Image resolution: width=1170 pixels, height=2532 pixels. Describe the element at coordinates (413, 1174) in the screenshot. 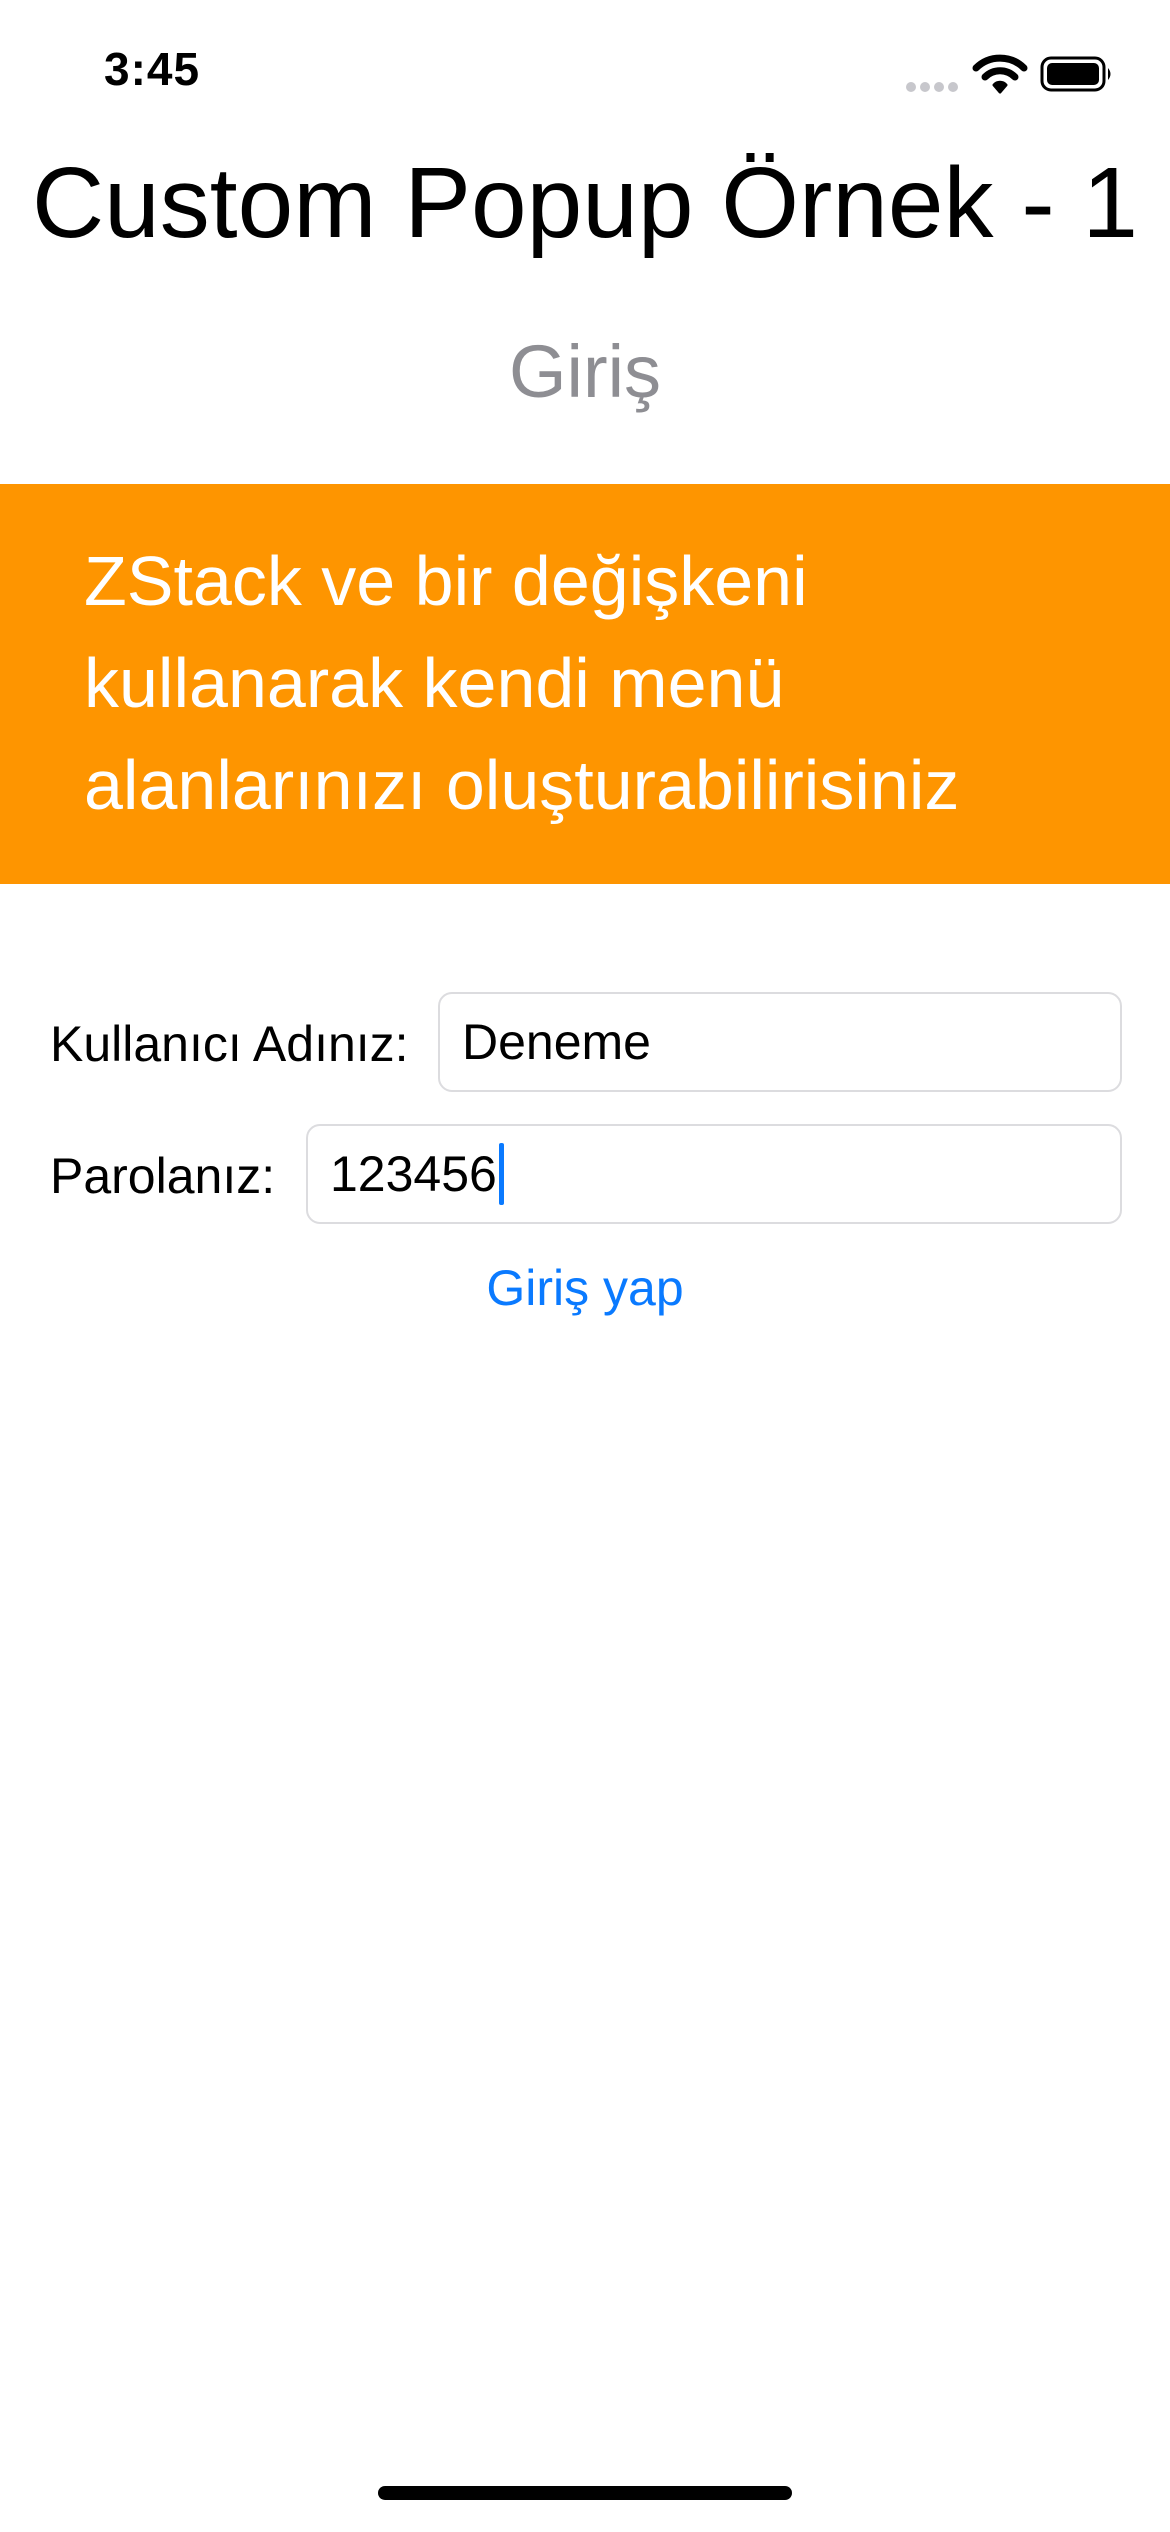

I see `password-value: 123456` at that location.